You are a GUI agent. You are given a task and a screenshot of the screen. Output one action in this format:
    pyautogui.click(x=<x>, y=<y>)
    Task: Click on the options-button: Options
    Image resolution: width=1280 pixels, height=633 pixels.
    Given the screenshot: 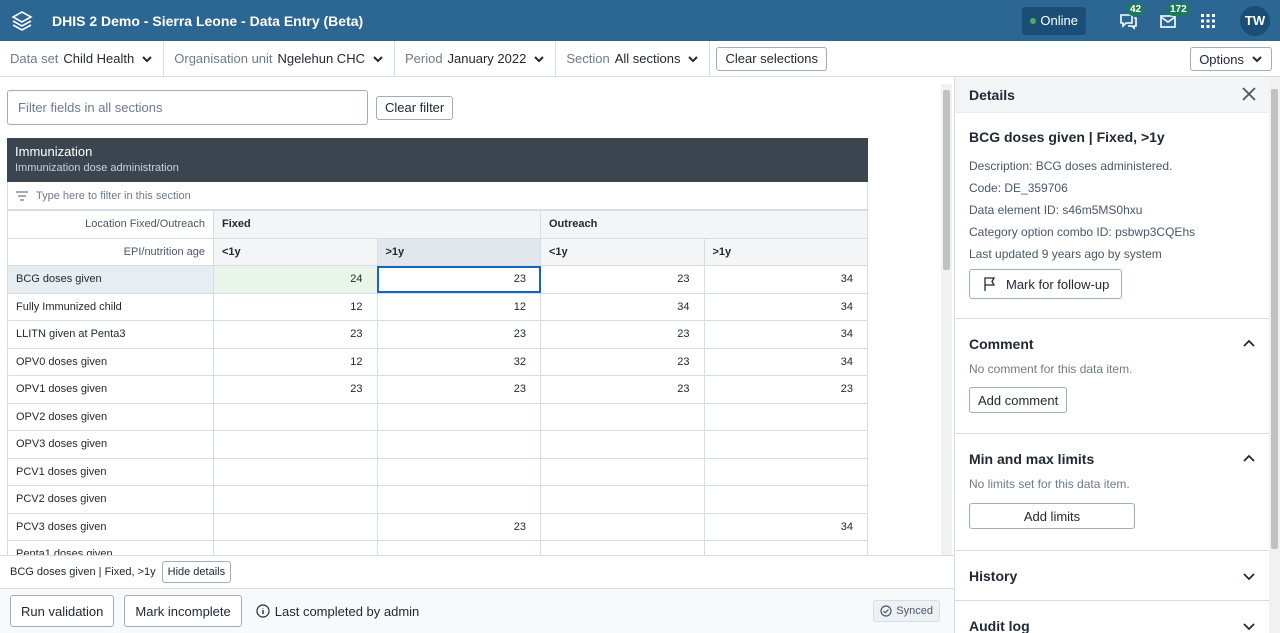 What is the action you would take?
    pyautogui.click(x=1231, y=59)
    